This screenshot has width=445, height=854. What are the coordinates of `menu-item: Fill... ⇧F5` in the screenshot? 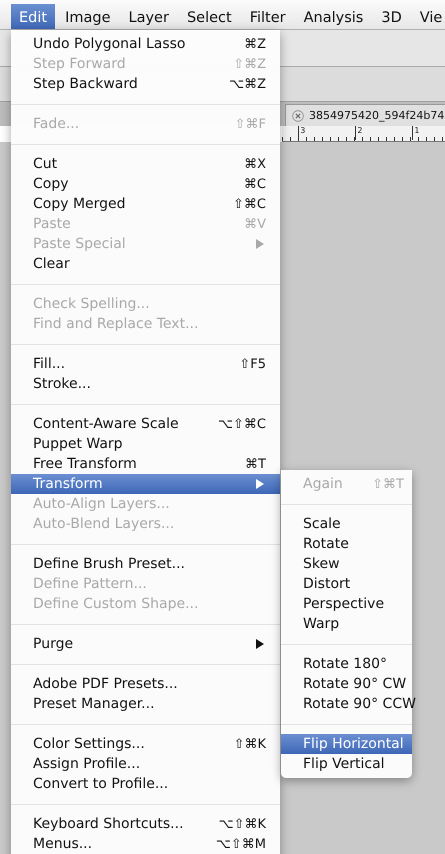 It's located at (145, 364).